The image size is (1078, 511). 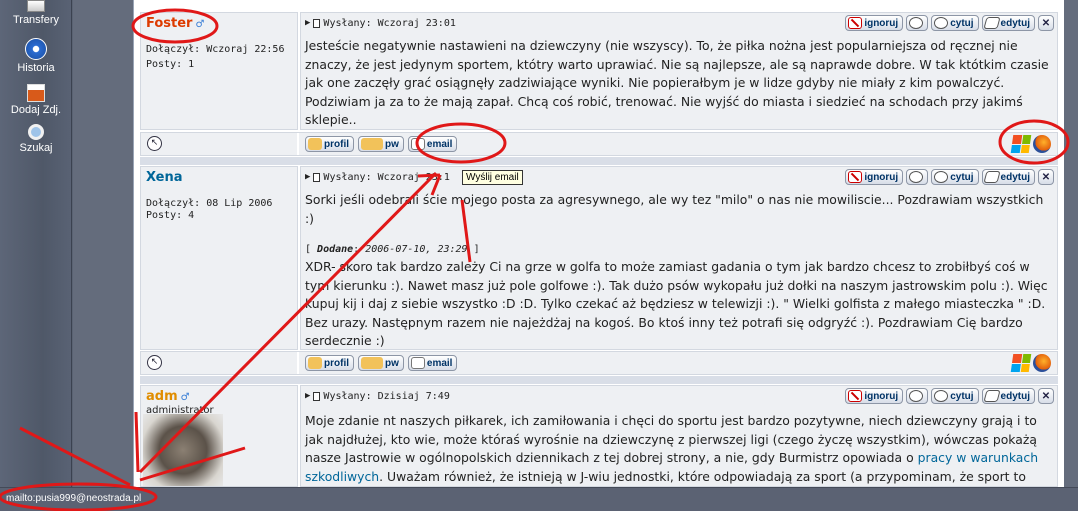 What do you see at coordinates (36, 243) in the screenshot?
I see `sidebar: Transfery Historia Dodaj Zdj. Szukaj` at bounding box center [36, 243].